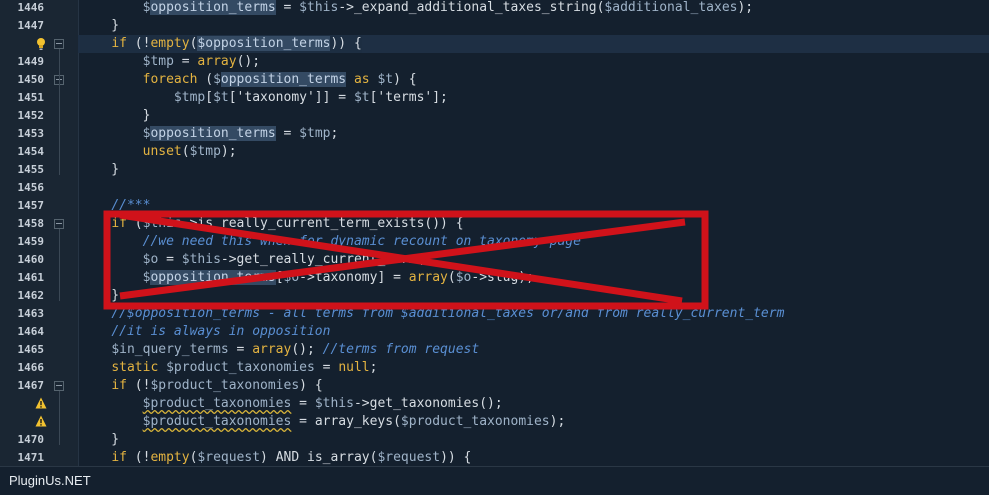 This screenshot has width=989, height=495. Describe the element at coordinates (41, 44) in the screenshot. I see `lightbulb-icon` at that location.